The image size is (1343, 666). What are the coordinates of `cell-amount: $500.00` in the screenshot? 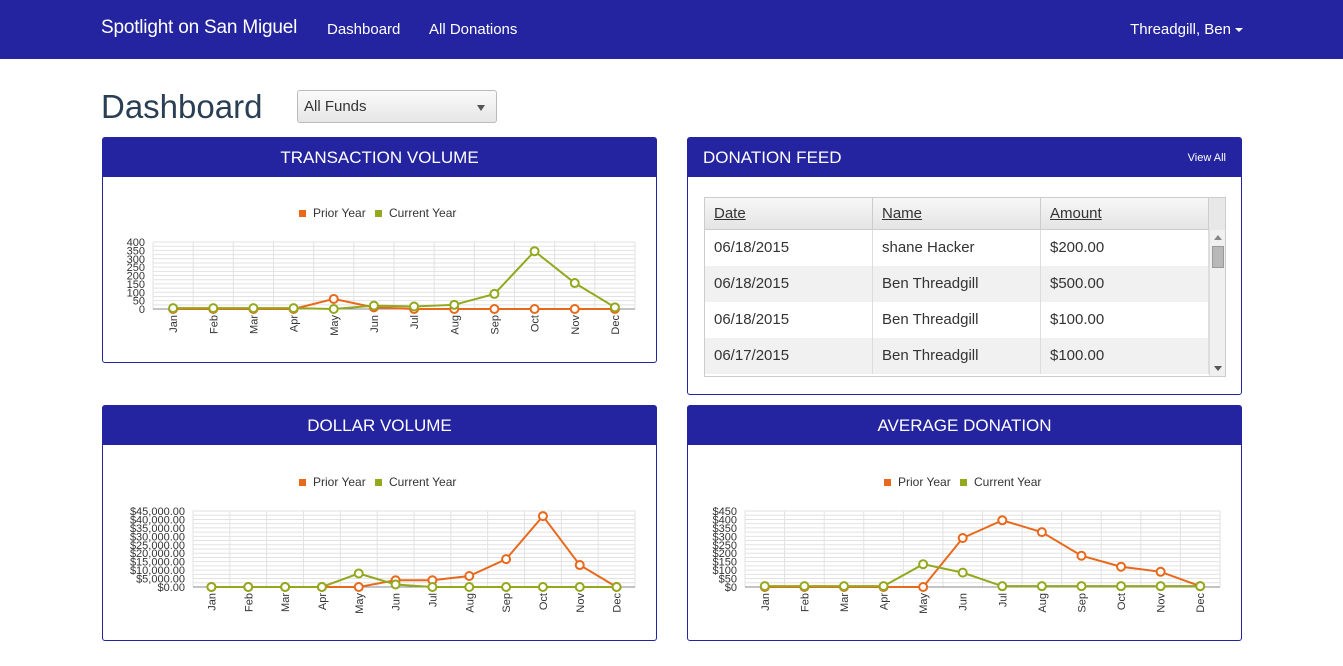 It's located at (1125, 284).